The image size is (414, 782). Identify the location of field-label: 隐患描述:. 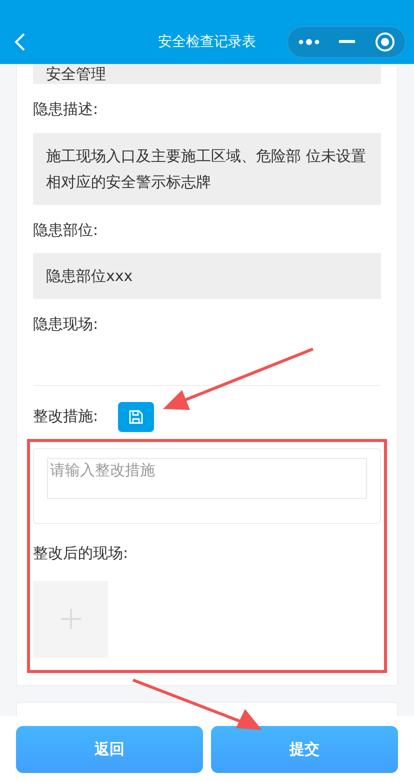
(66, 109).